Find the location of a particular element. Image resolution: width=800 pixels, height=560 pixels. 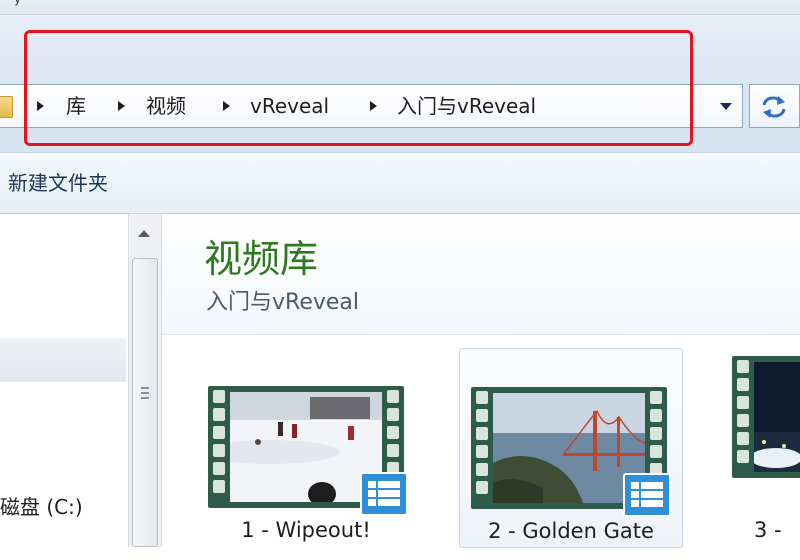

video-label: 2 - Golden Gate is located at coordinates (571, 531).